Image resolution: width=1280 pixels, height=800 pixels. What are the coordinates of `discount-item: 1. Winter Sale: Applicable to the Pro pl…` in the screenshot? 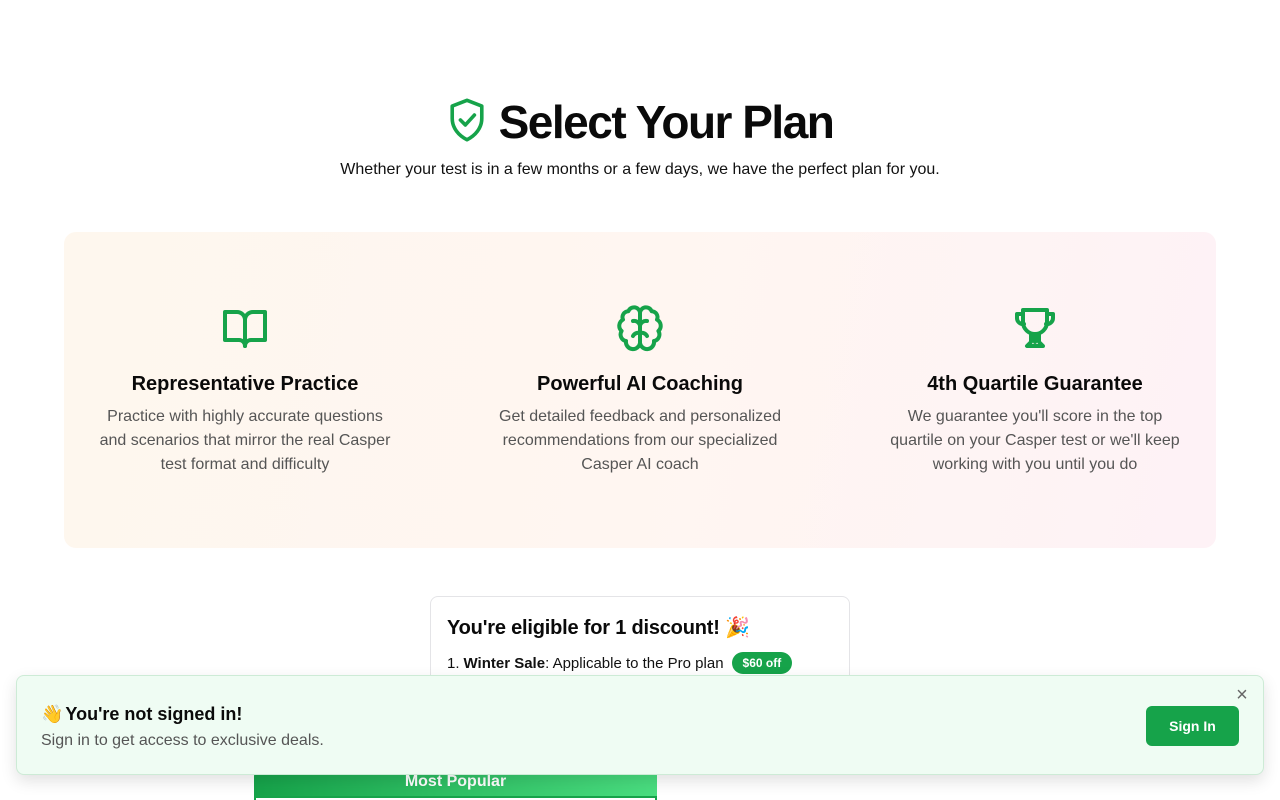 It's located at (640, 663).